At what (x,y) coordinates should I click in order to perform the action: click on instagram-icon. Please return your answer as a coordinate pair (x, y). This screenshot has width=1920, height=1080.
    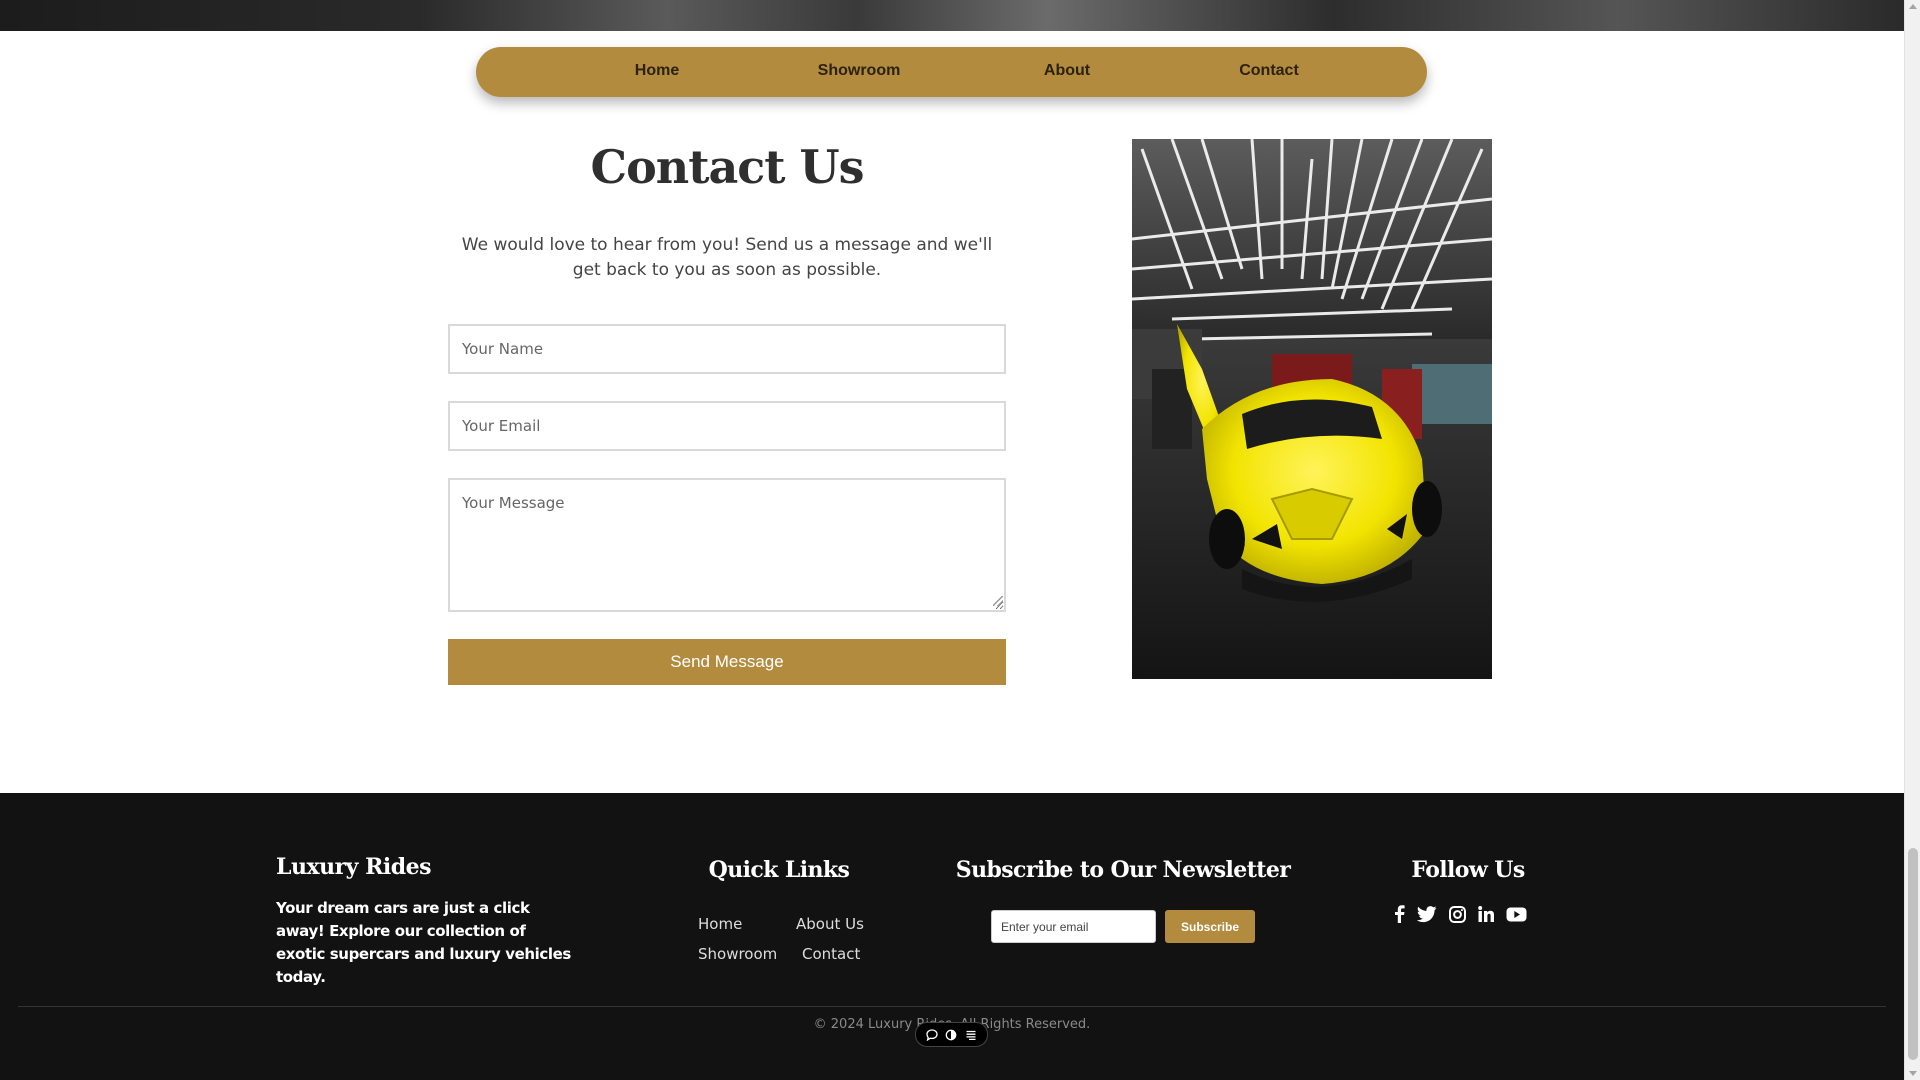
    Looking at the image, I should click on (1457, 914).